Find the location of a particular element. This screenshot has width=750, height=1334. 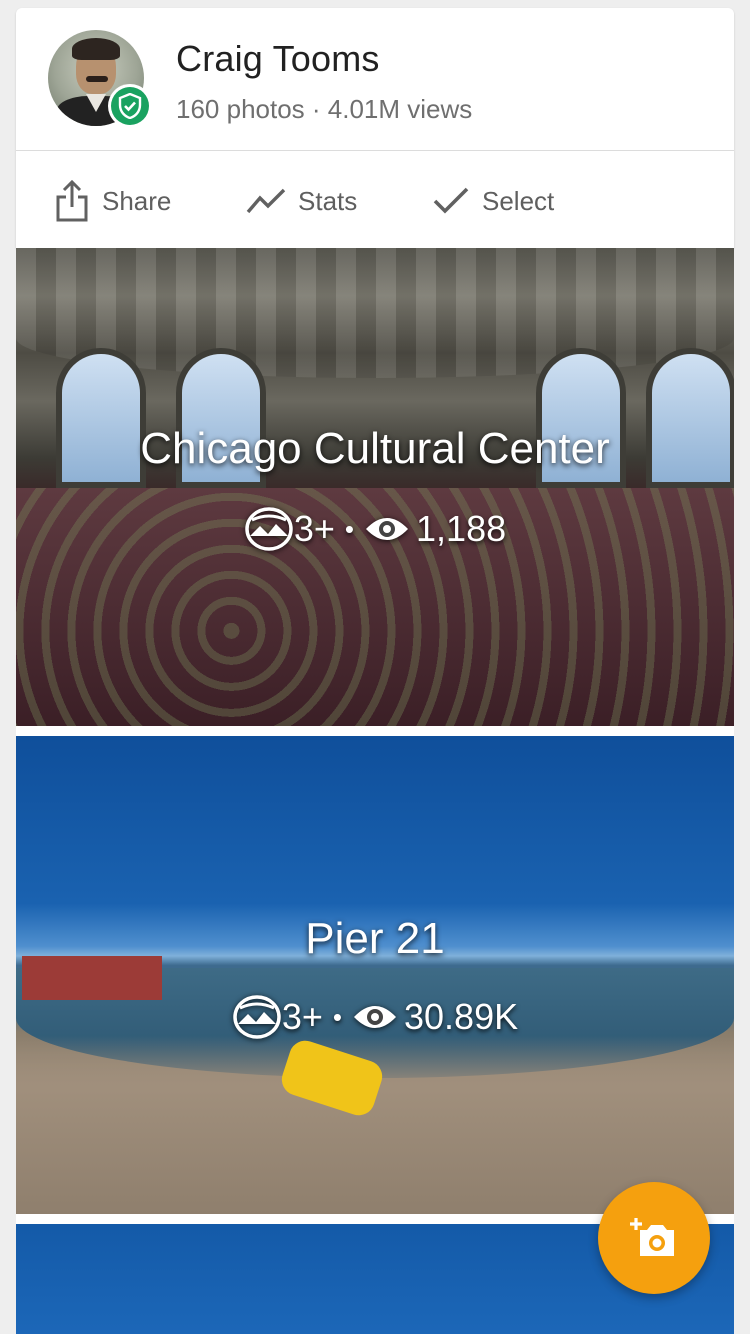

action-bar: Share Stats Select is located at coordinates (375, 199).